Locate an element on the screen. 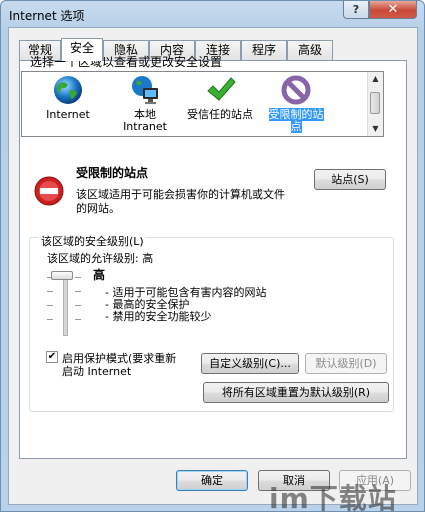 Image resolution: width=425 pixels, height=517 pixels. tab-programs: 程序 is located at coordinates (264, 50).